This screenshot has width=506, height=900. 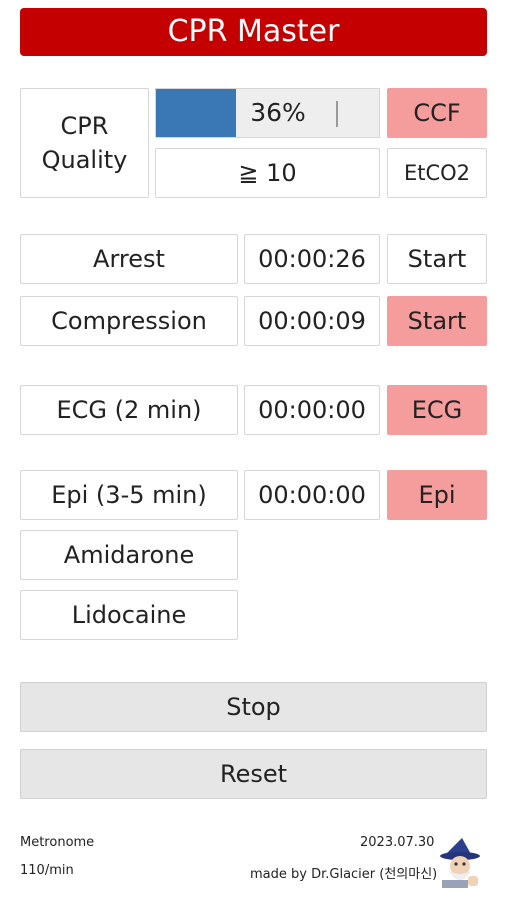 I want to click on release-date: 2023.07.30, so click(x=397, y=842).